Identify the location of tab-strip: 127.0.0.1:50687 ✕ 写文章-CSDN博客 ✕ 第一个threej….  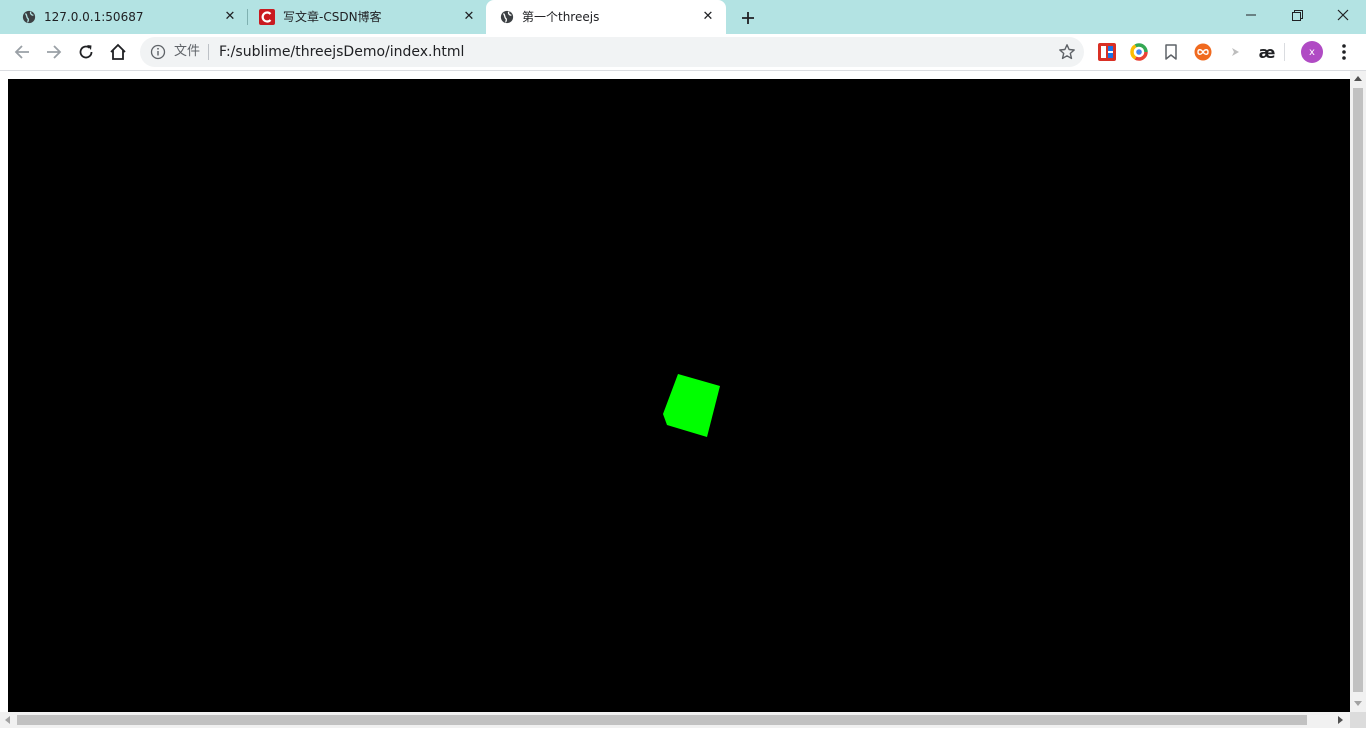
(683, 17).